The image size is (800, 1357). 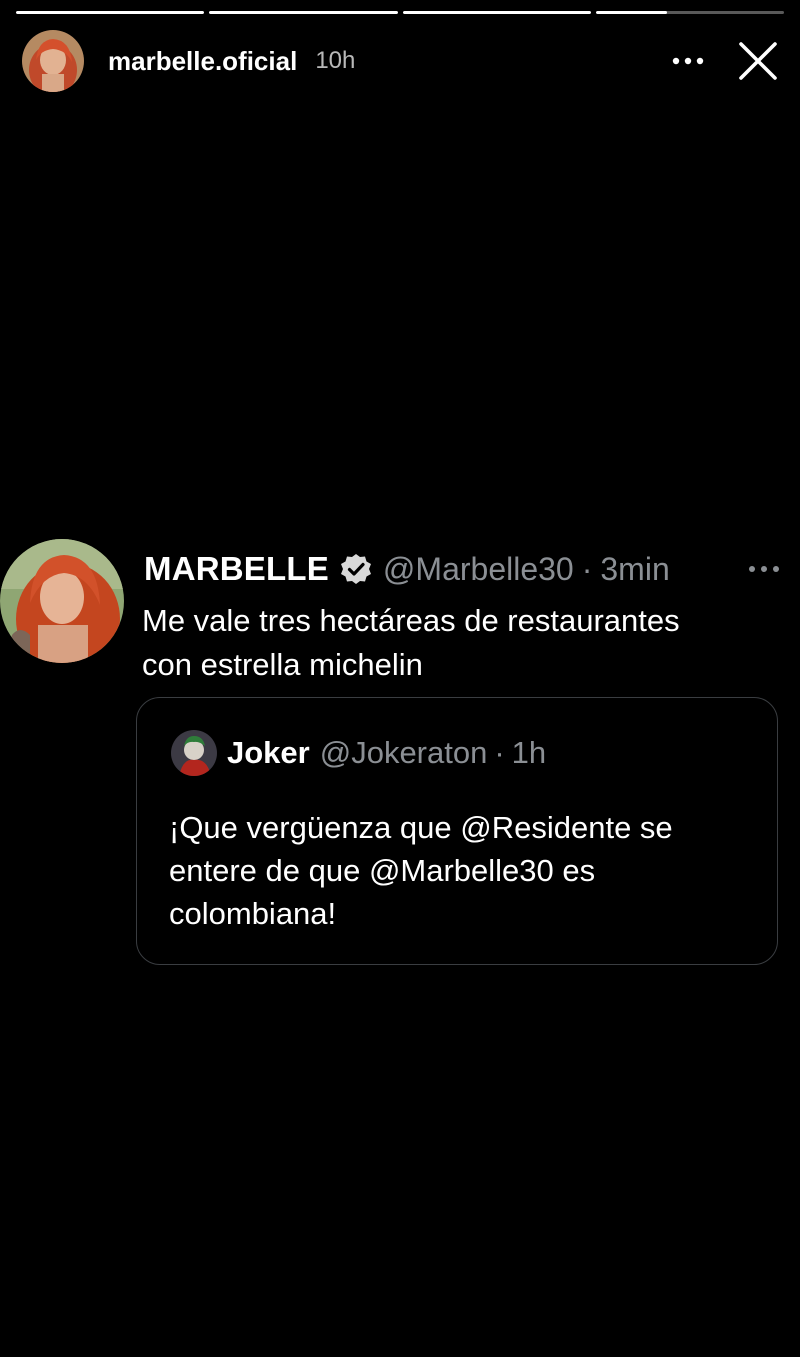 What do you see at coordinates (53, 61) in the screenshot?
I see `story-user-avatar` at bounding box center [53, 61].